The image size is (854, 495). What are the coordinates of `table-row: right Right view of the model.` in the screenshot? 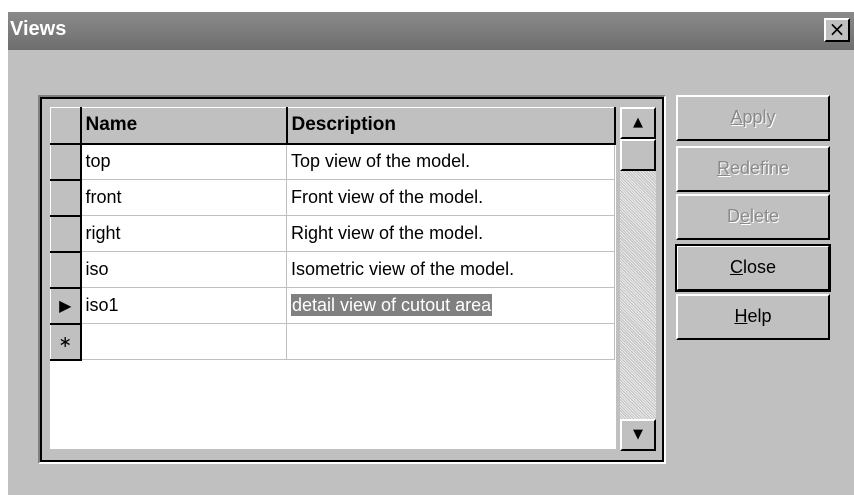 It's located at (332, 234).